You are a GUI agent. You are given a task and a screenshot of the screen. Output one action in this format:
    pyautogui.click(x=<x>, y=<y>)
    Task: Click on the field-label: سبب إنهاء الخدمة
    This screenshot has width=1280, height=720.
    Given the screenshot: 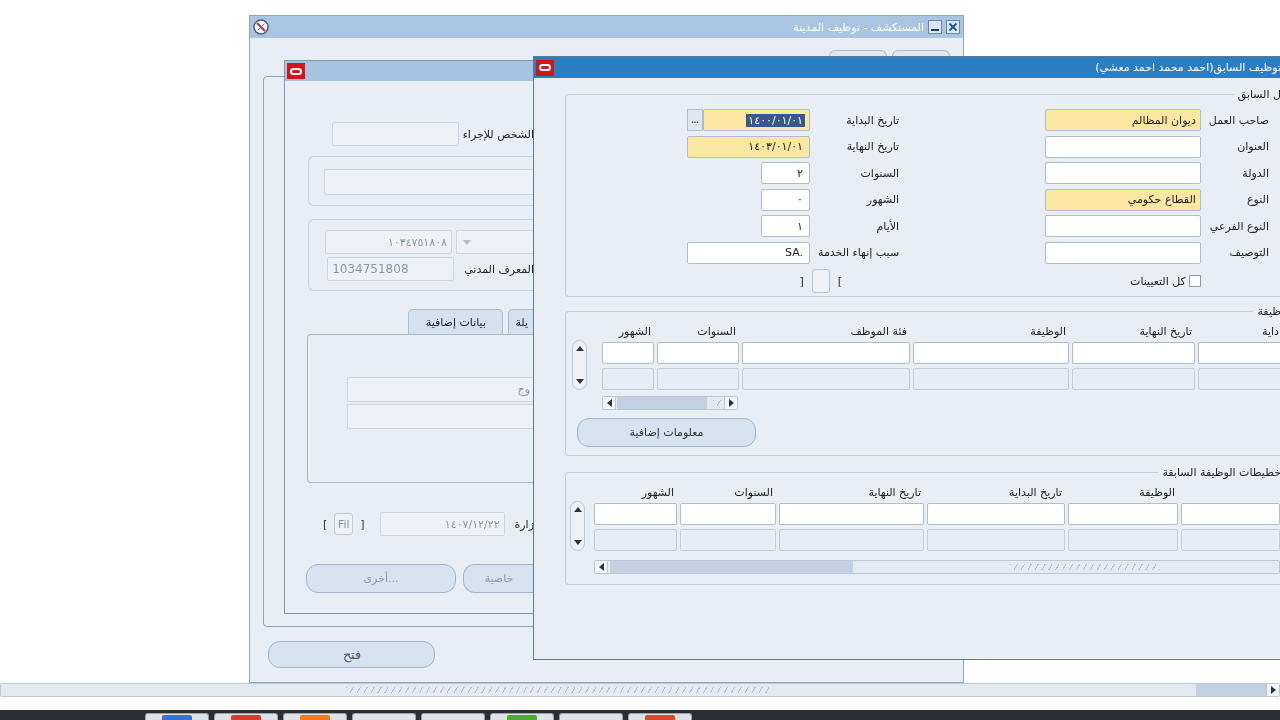 What is the action you would take?
    pyautogui.click(x=858, y=253)
    